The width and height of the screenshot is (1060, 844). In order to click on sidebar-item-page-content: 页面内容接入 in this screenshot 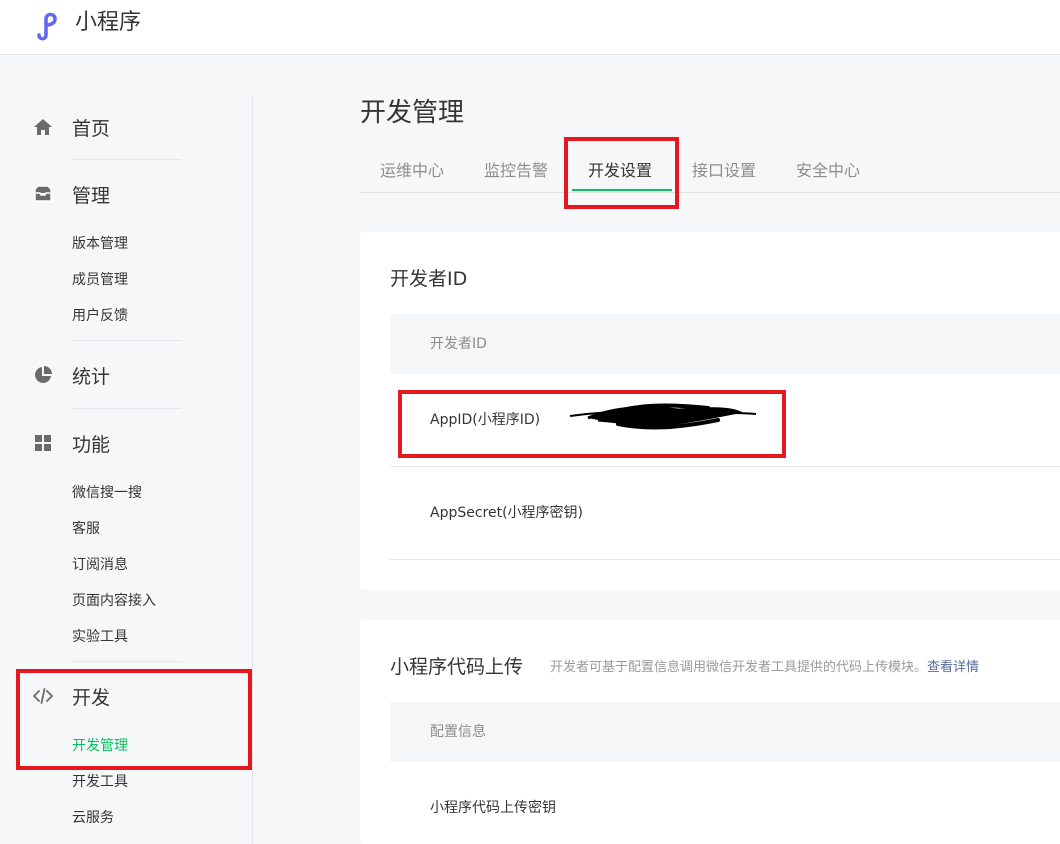, I will do `click(114, 601)`.